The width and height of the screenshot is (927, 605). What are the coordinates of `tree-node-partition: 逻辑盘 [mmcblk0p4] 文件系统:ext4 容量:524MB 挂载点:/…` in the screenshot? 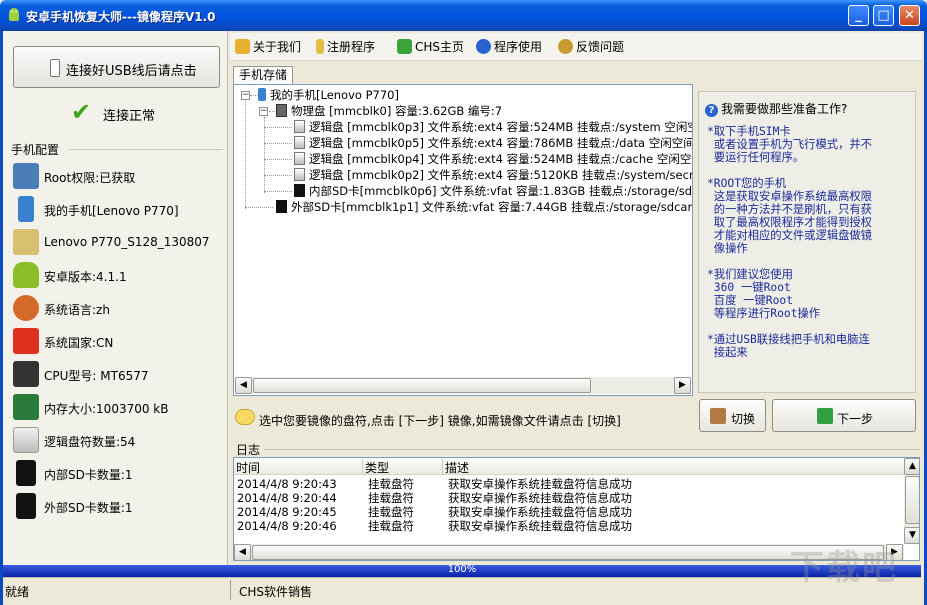 It's located at (493, 159).